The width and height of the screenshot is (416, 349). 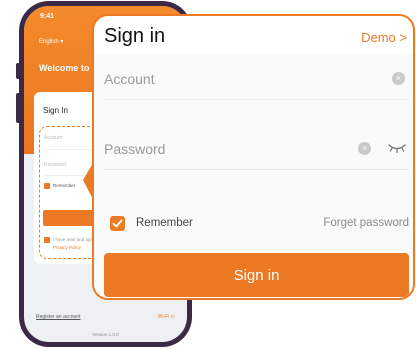 I want to click on account-field: ×, so click(x=256, y=77).